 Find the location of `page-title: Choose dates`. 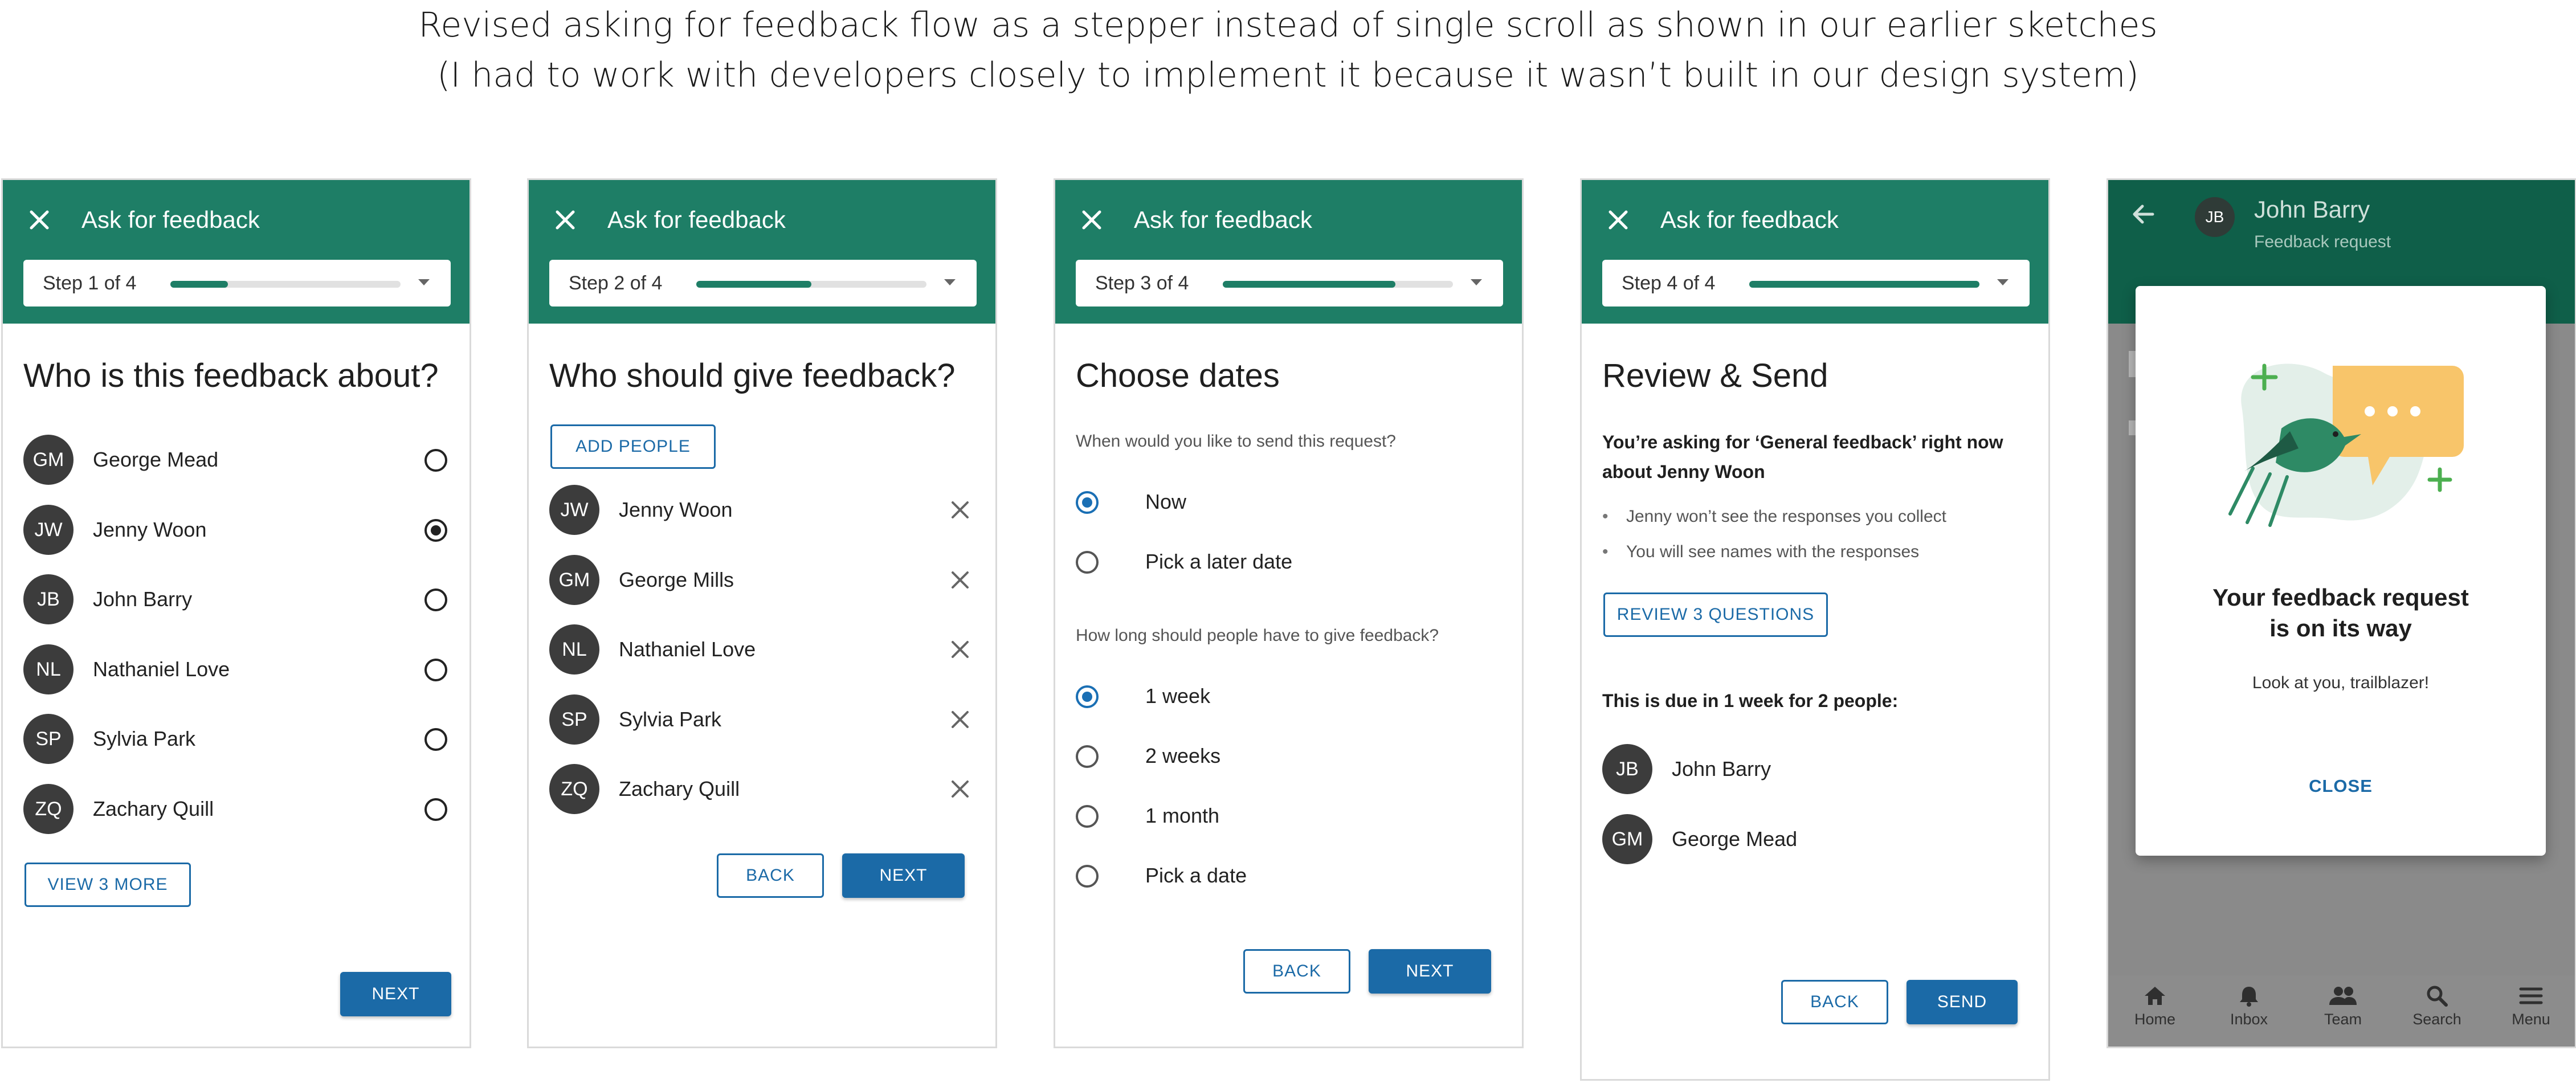

page-title: Choose dates is located at coordinates (1178, 375).